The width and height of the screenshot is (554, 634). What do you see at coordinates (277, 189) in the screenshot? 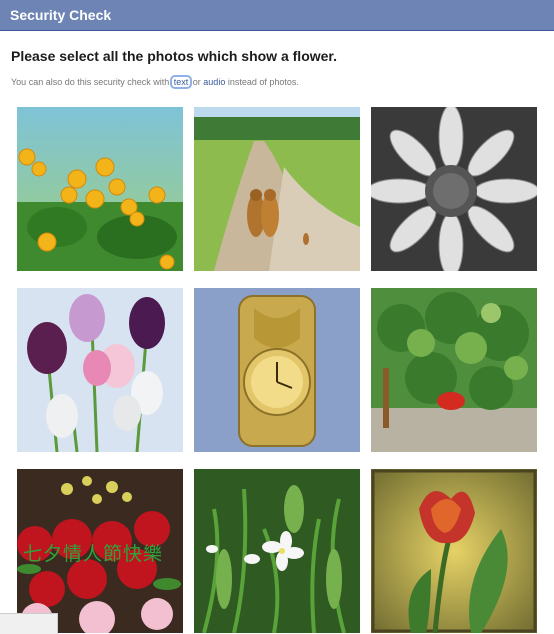
I see `photo-tile-dogs-road` at bounding box center [277, 189].